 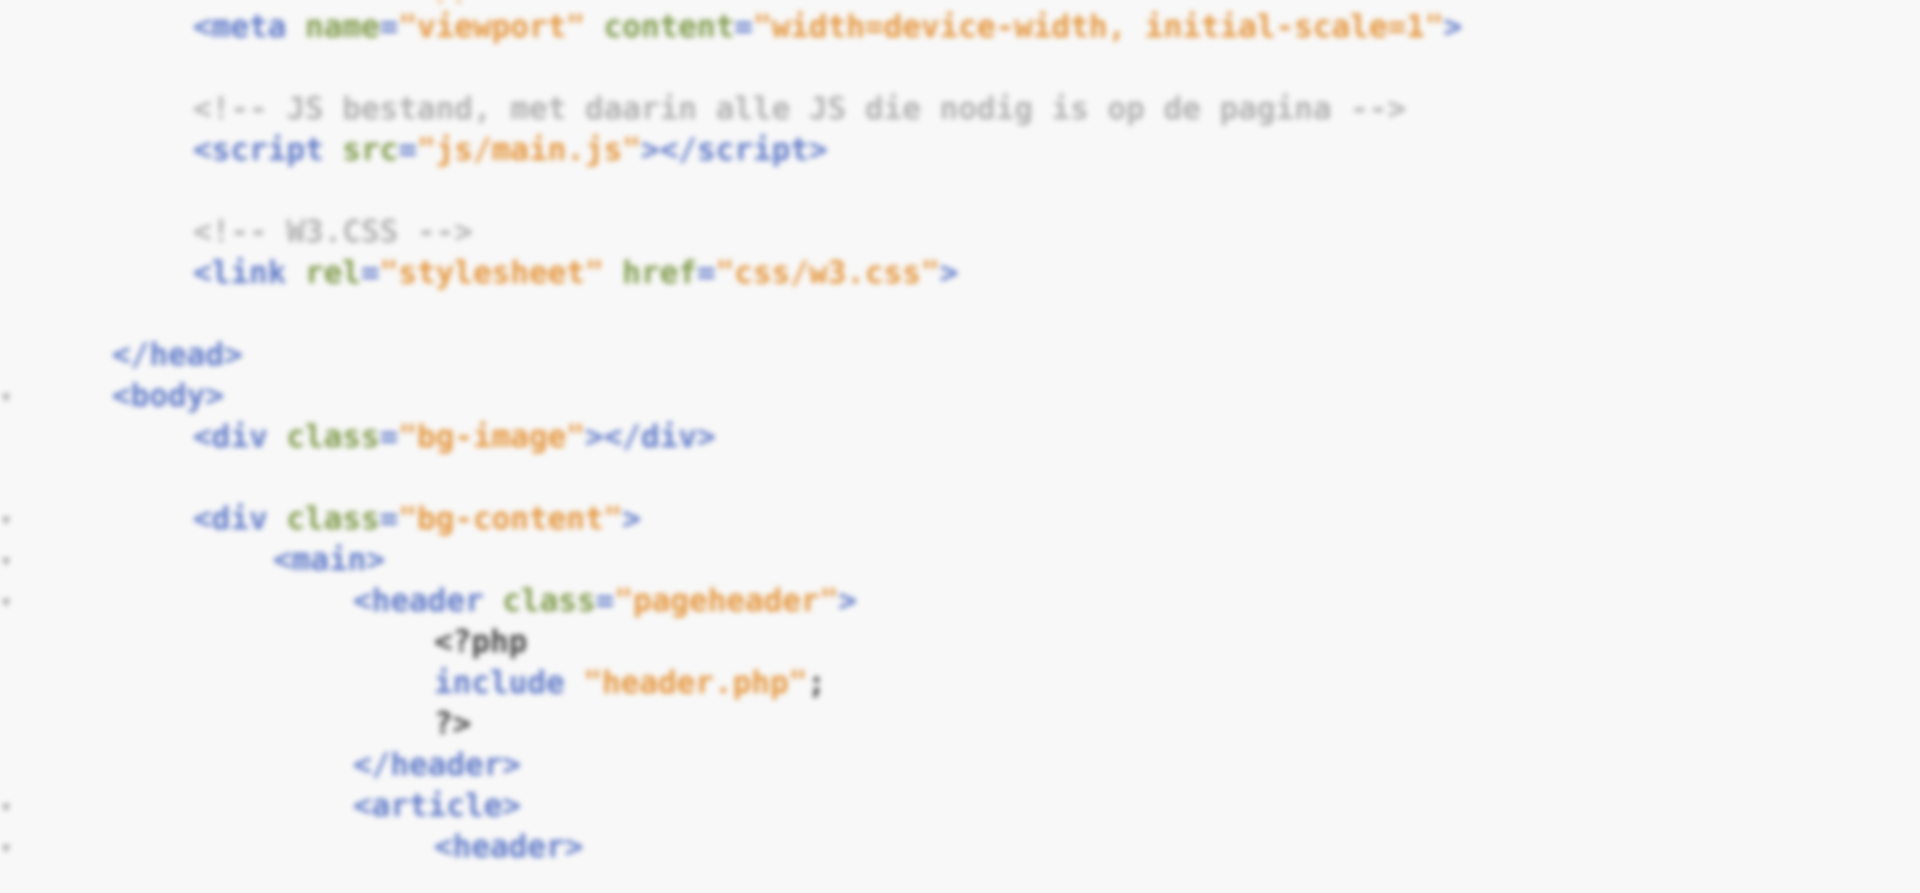 I want to click on code-token: <header, so click(x=428, y=601).